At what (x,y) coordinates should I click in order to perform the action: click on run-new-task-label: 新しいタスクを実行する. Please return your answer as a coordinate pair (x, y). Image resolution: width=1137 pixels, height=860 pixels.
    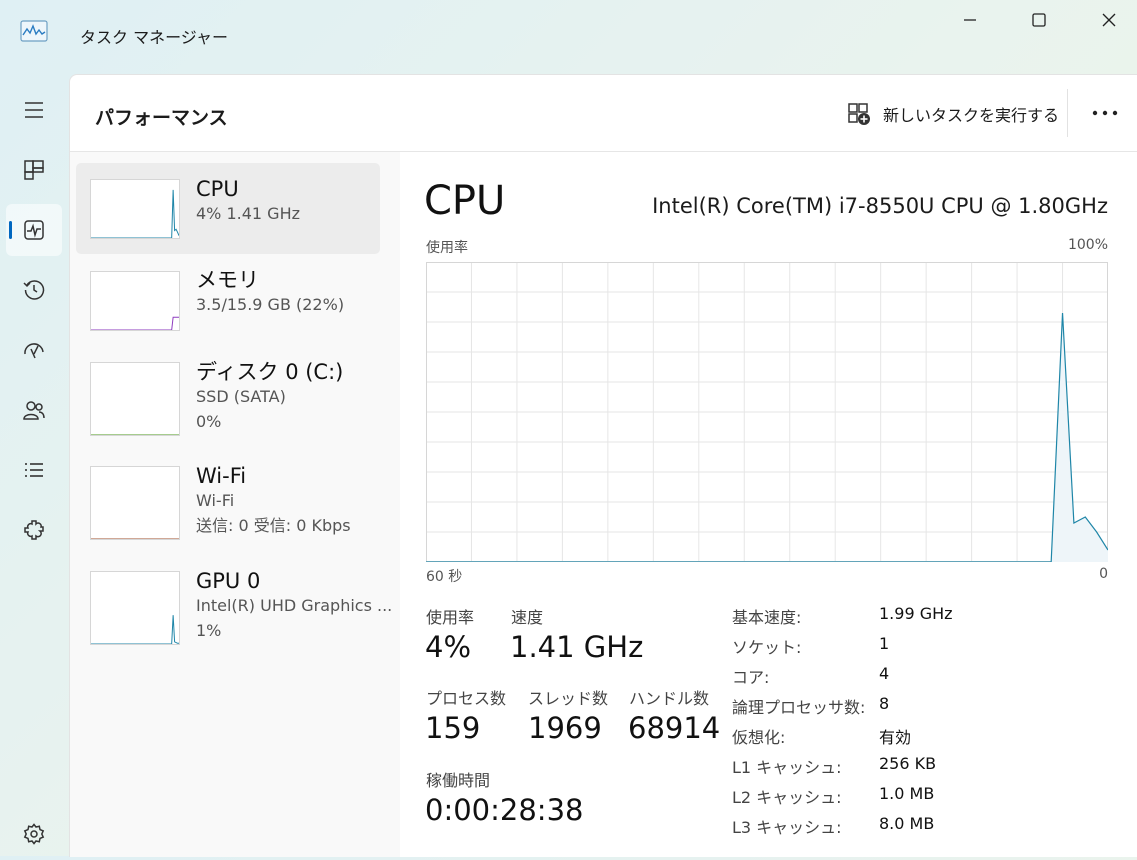
    Looking at the image, I should click on (971, 115).